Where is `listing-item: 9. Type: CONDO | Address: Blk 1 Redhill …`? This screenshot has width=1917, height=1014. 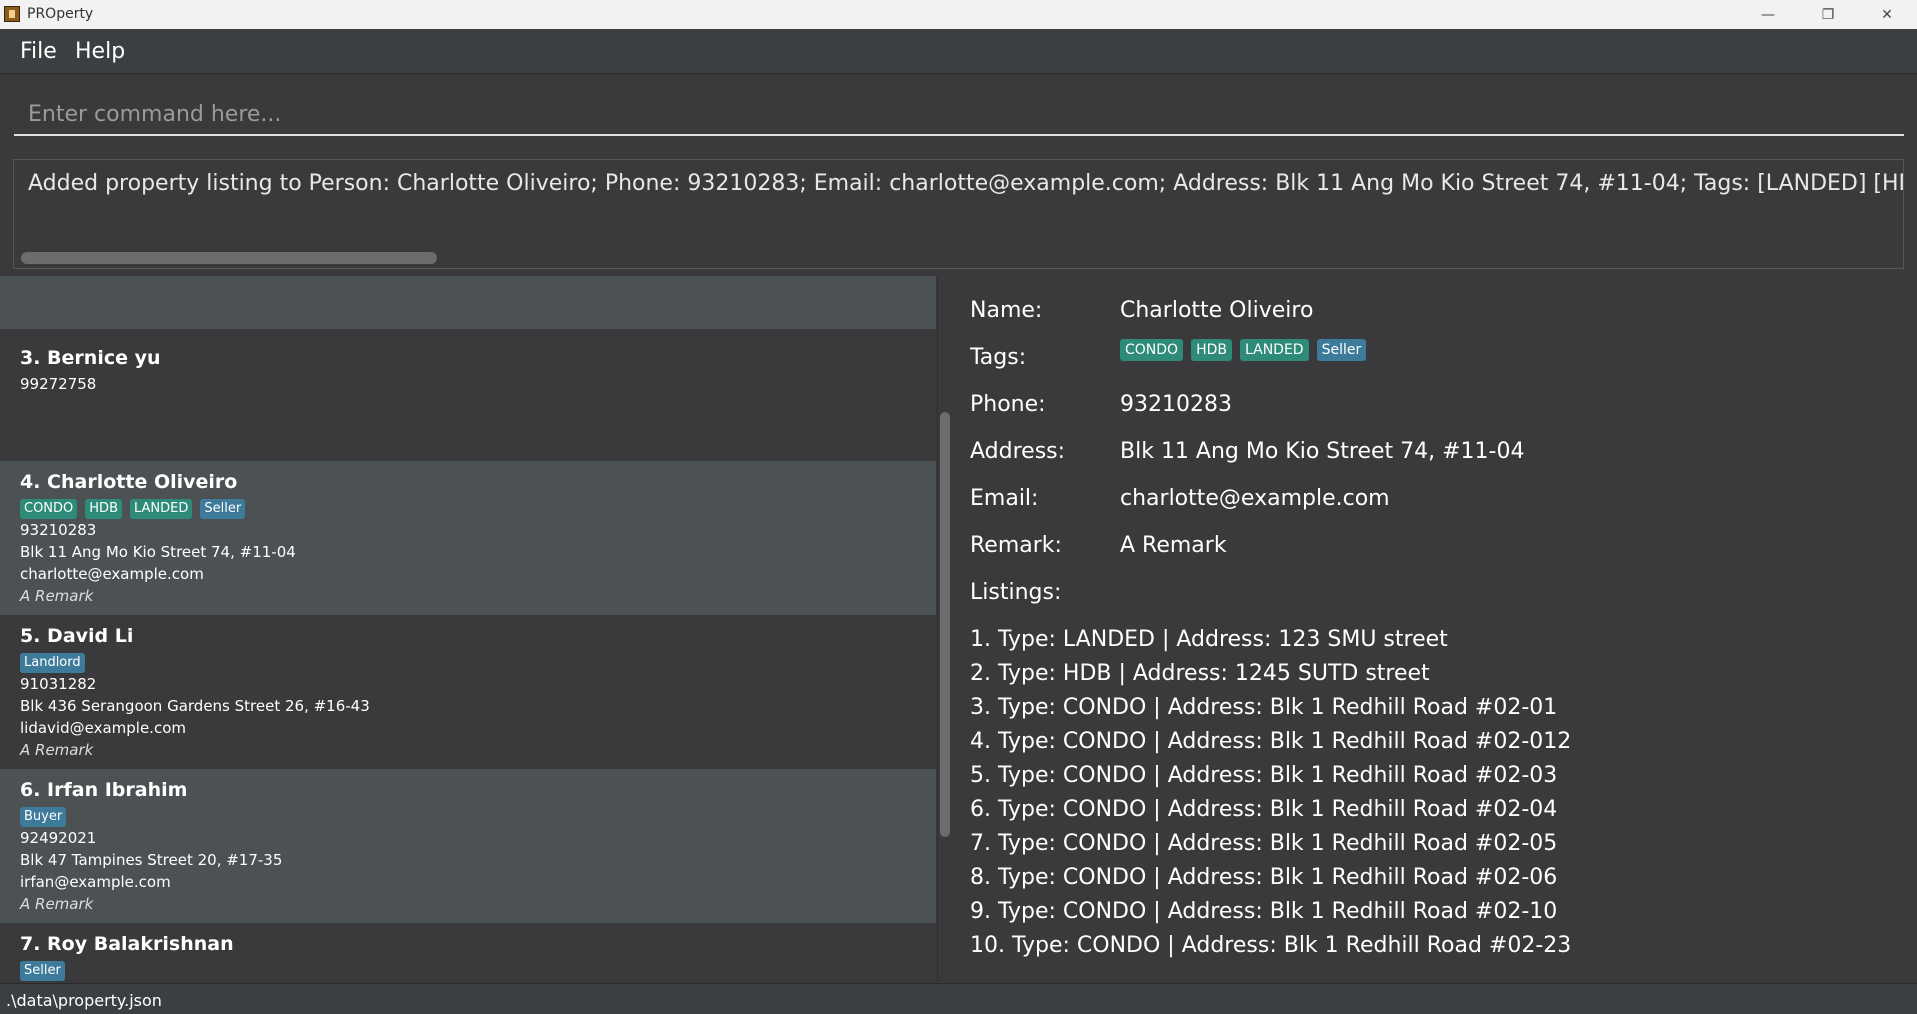
listing-item: 9. Type: CONDO | Address: Blk 1 Redhill … is located at coordinates (1264, 911).